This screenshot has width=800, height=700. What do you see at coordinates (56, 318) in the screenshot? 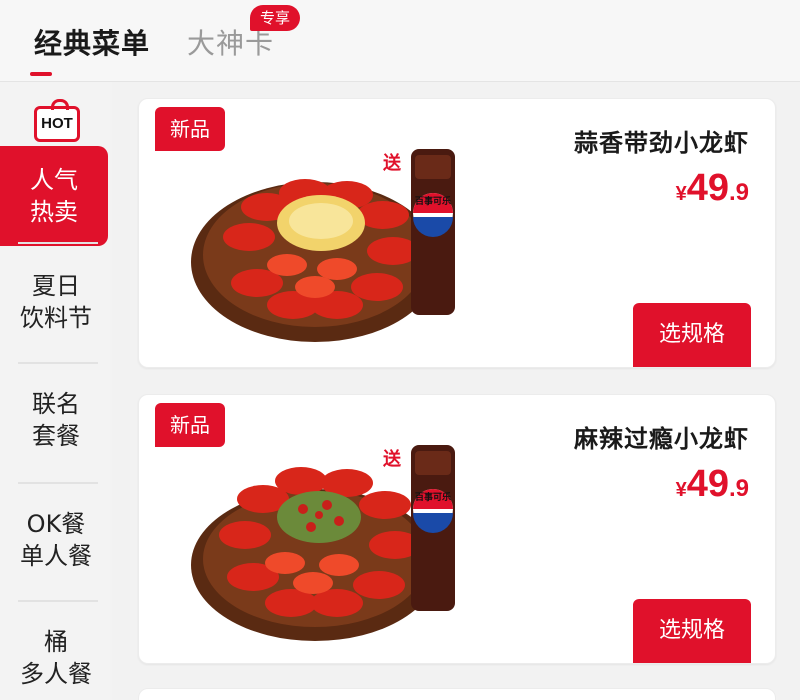
I see `sidebar-item-label: 饮料节` at bounding box center [56, 318].